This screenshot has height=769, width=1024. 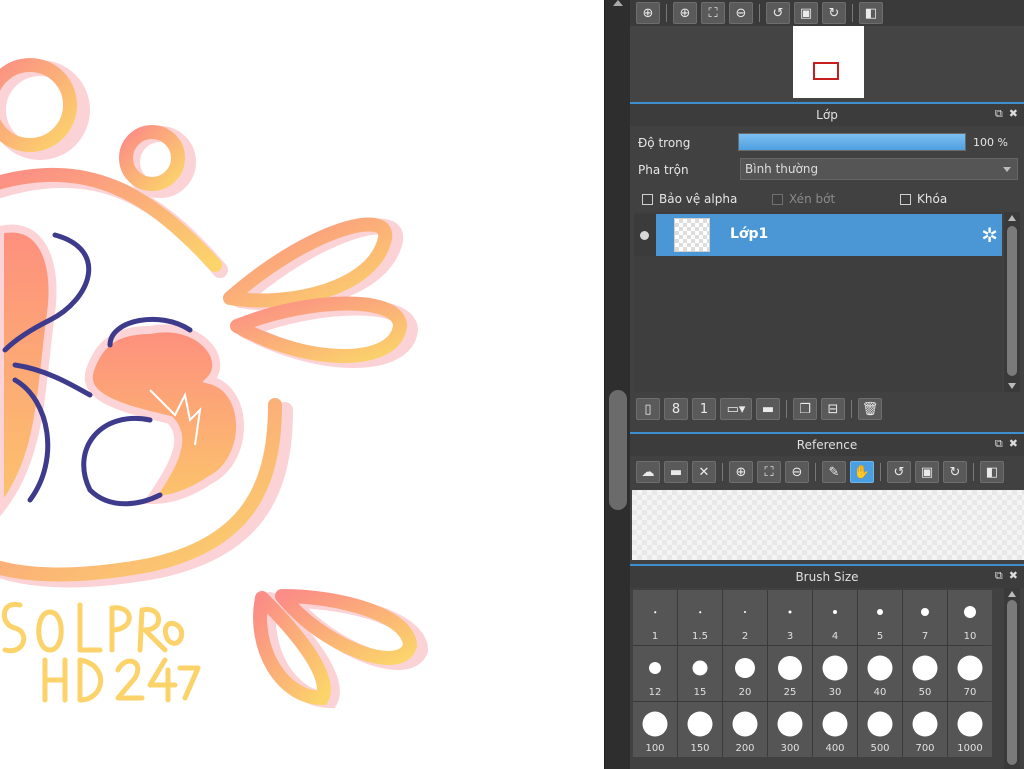 I want to click on upload-icon: ☁, so click(x=648, y=472).